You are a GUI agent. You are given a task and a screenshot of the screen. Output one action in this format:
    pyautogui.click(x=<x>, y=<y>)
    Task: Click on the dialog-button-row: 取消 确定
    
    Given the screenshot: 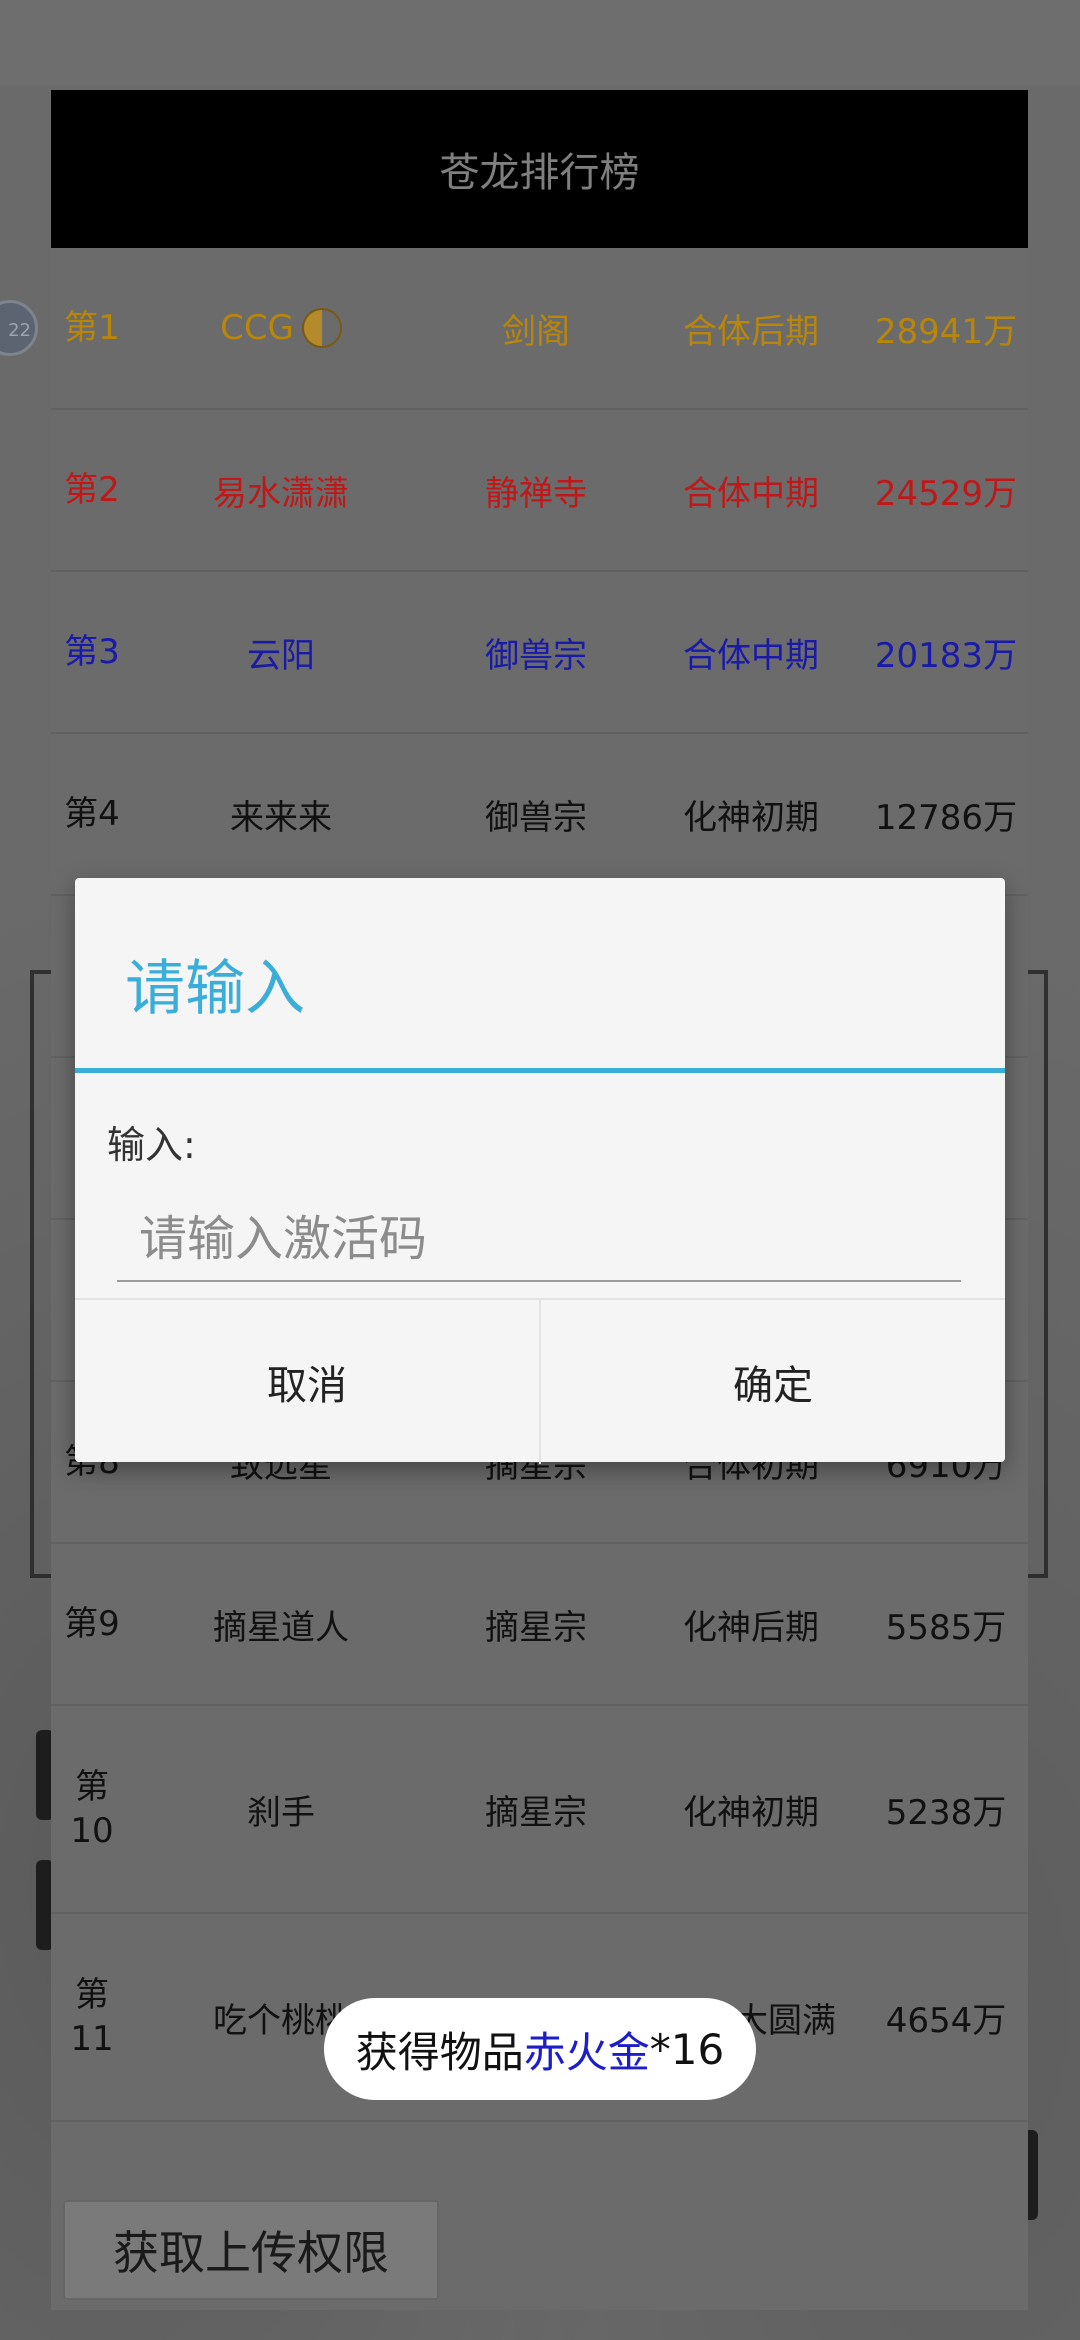 What is the action you would take?
    pyautogui.click(x=540, y=1381)
    